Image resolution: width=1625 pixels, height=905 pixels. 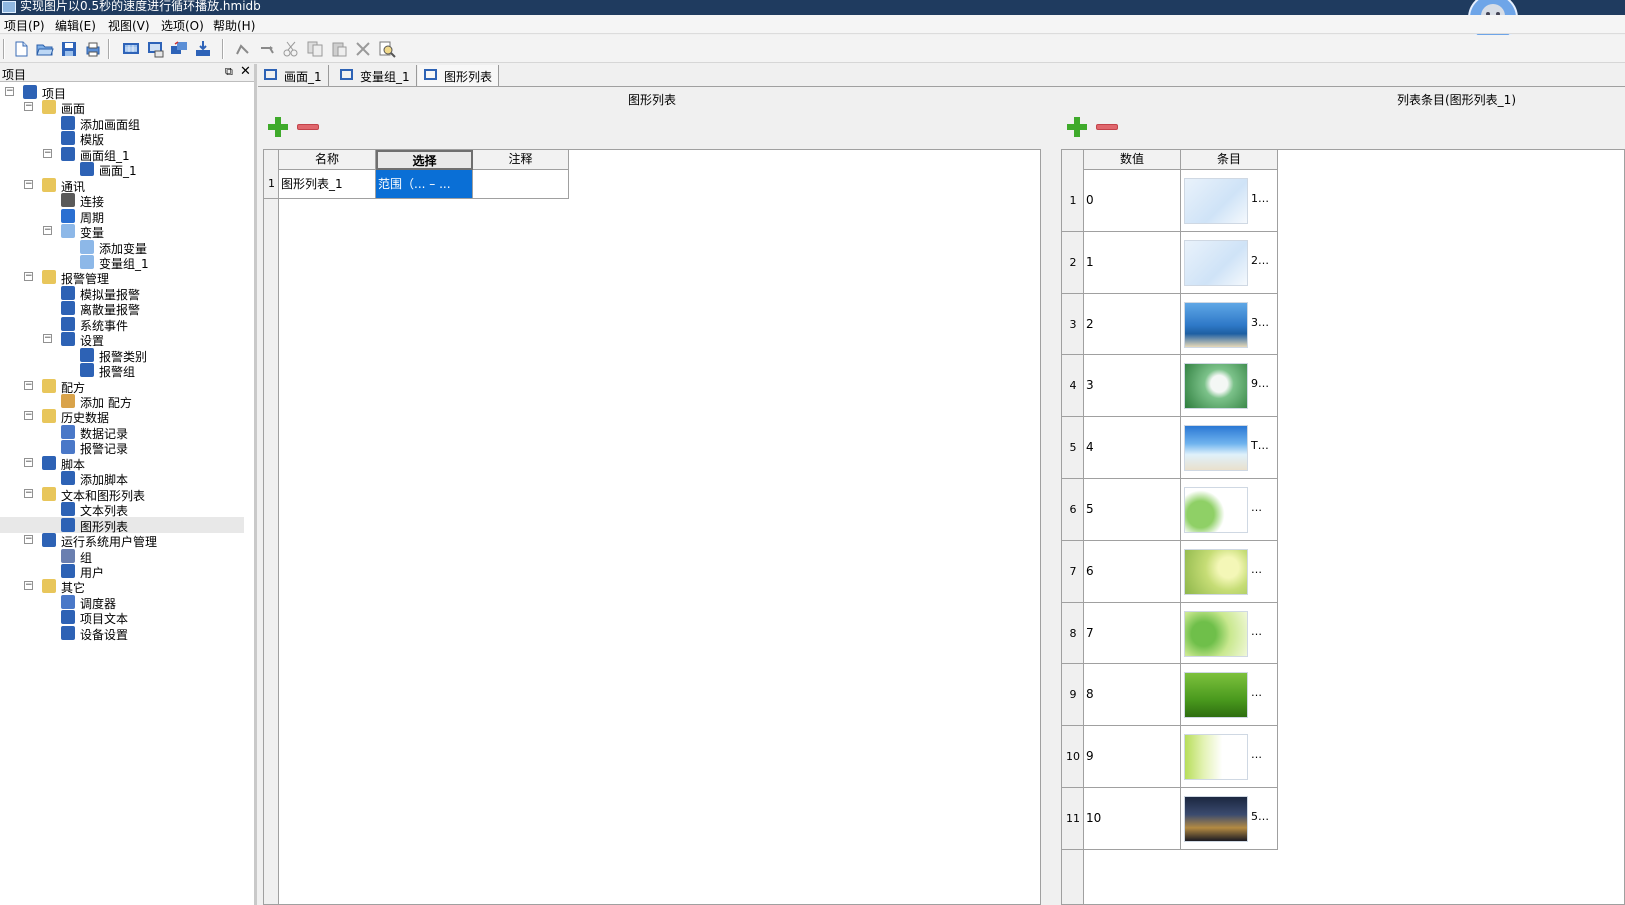 I want to click on tab-variable-group: 变量组_1, so click(x=375, y=75).